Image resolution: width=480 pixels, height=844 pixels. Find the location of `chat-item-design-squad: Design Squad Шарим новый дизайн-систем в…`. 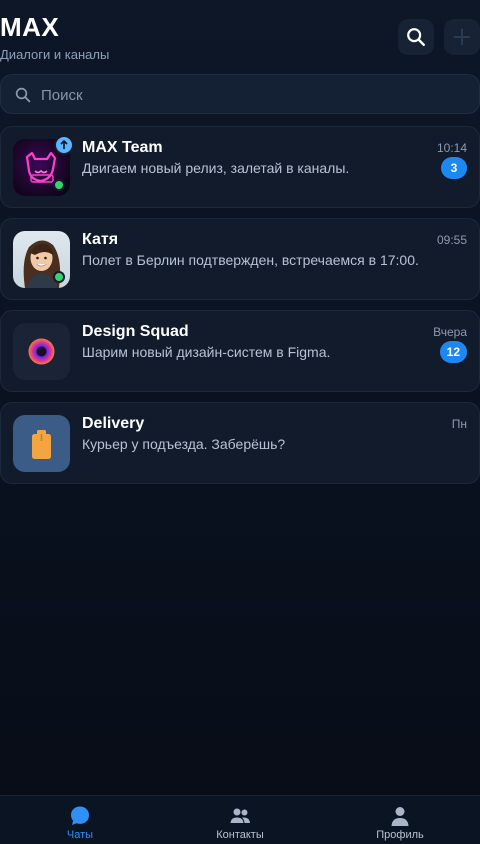

chat-item-design-squad: Design Squad Шарим новый дизайн-систем в… is located at coordinates (240, 351).